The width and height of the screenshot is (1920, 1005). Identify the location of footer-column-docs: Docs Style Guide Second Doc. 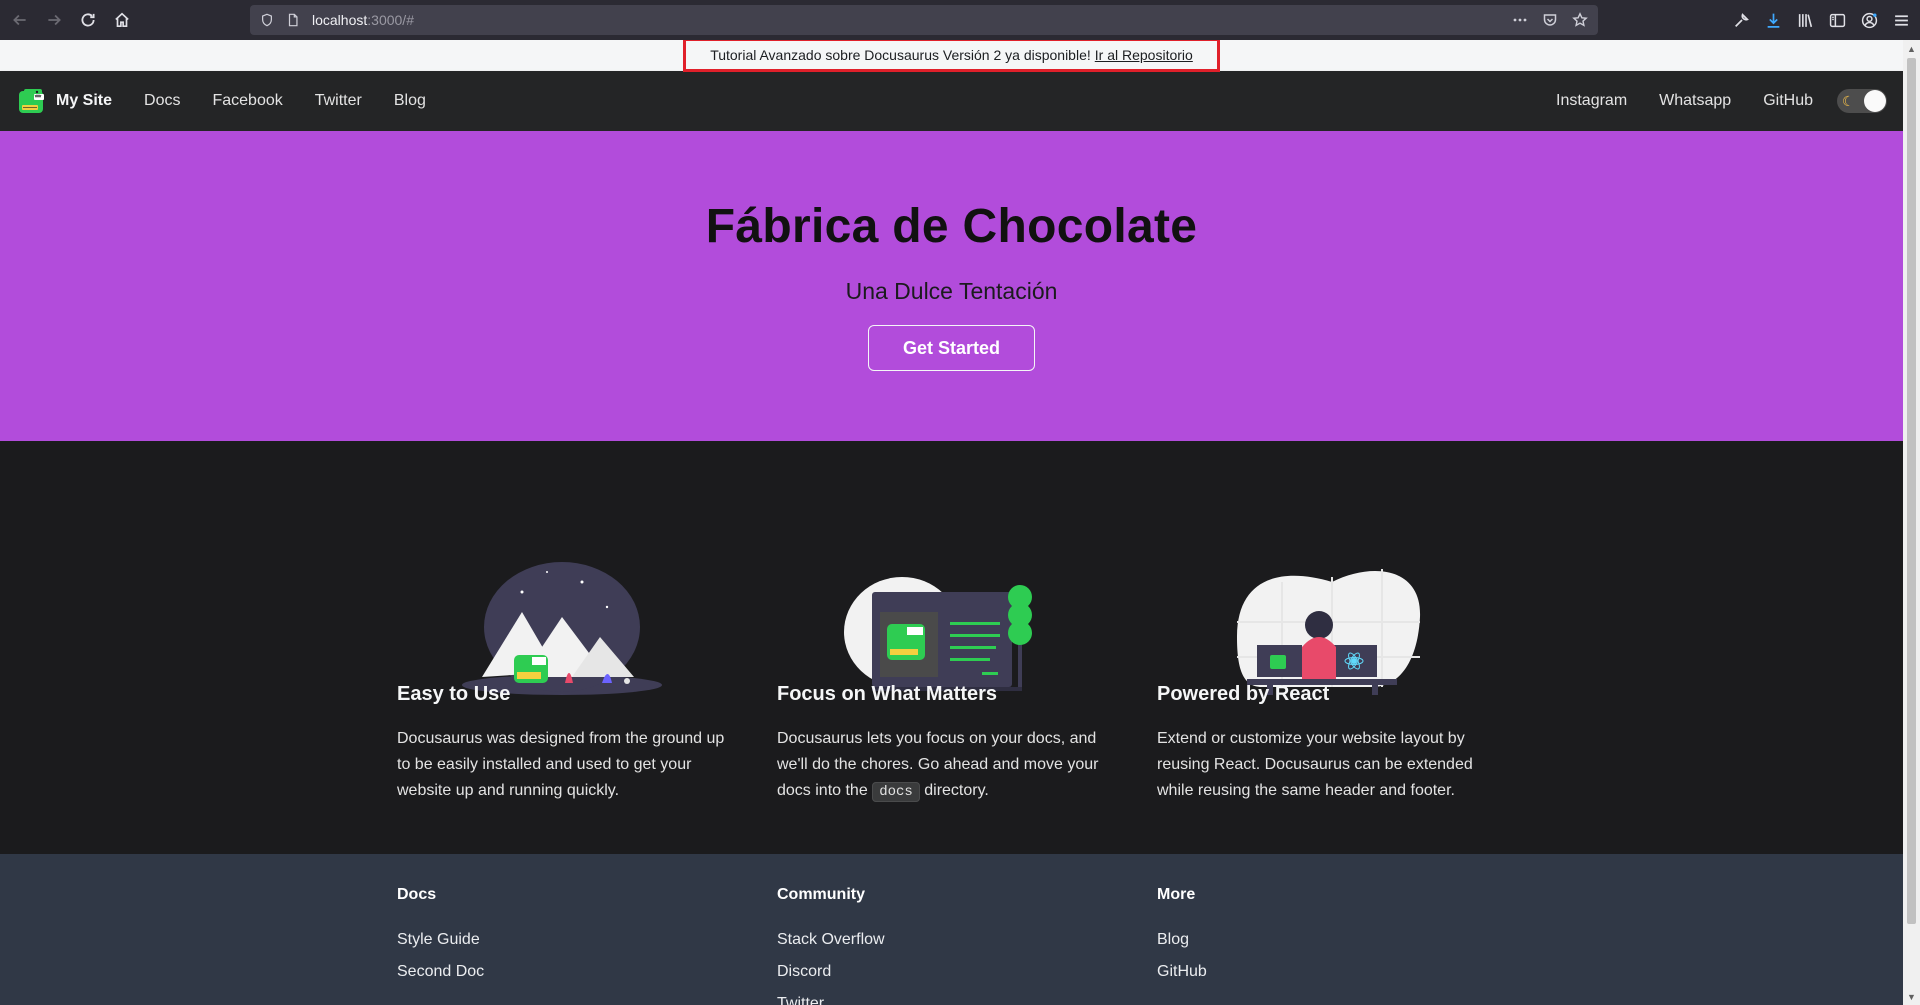
(561, 937).